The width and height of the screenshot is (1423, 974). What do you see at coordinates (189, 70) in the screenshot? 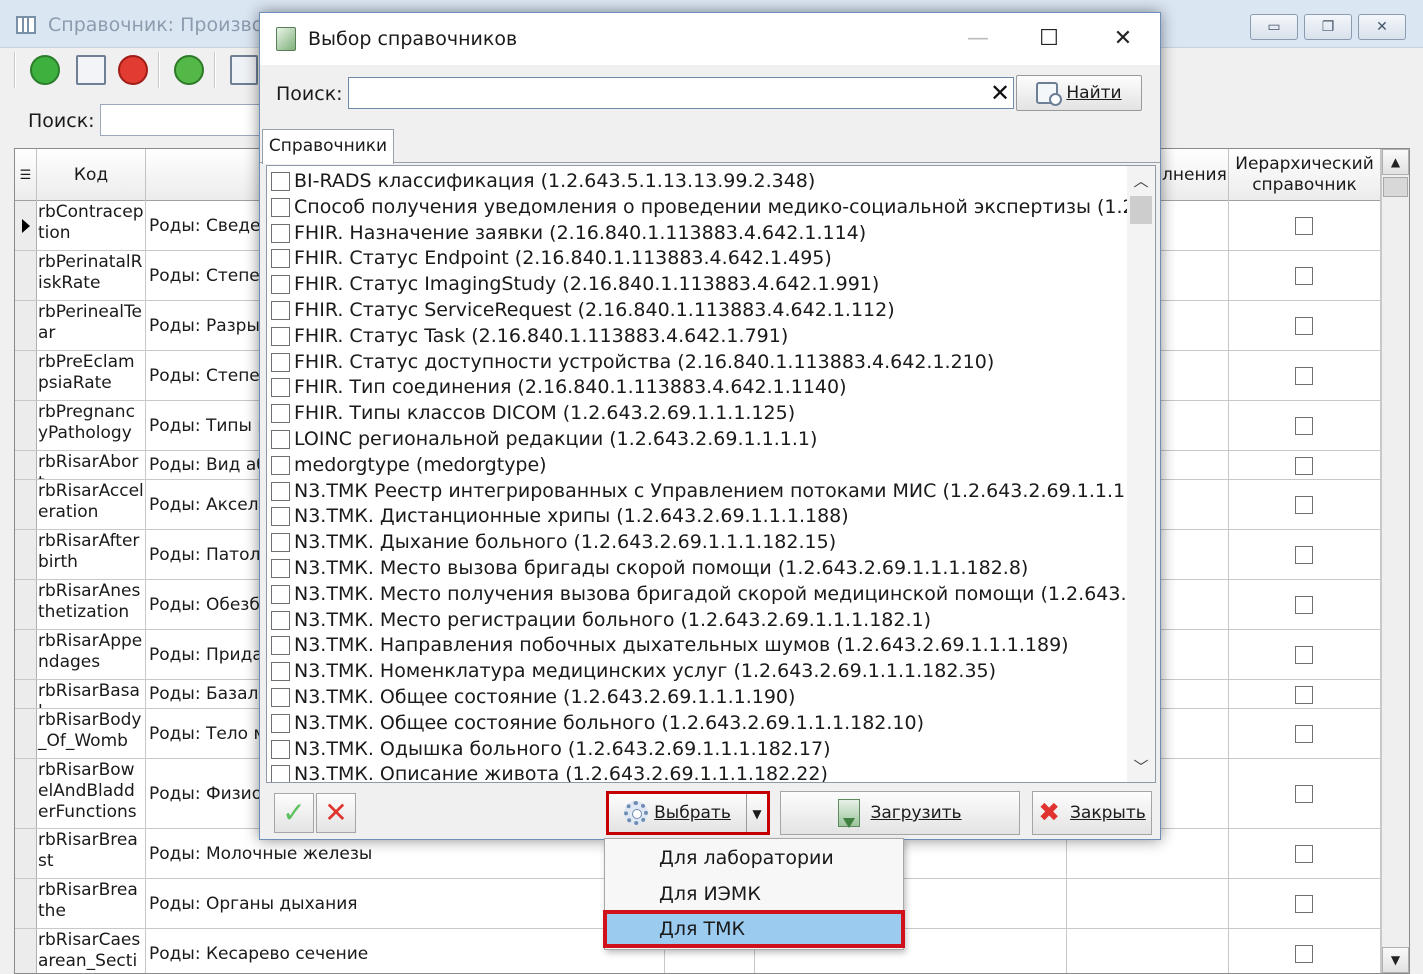
I see `refresh-icon` at bounding box center [189, 70].